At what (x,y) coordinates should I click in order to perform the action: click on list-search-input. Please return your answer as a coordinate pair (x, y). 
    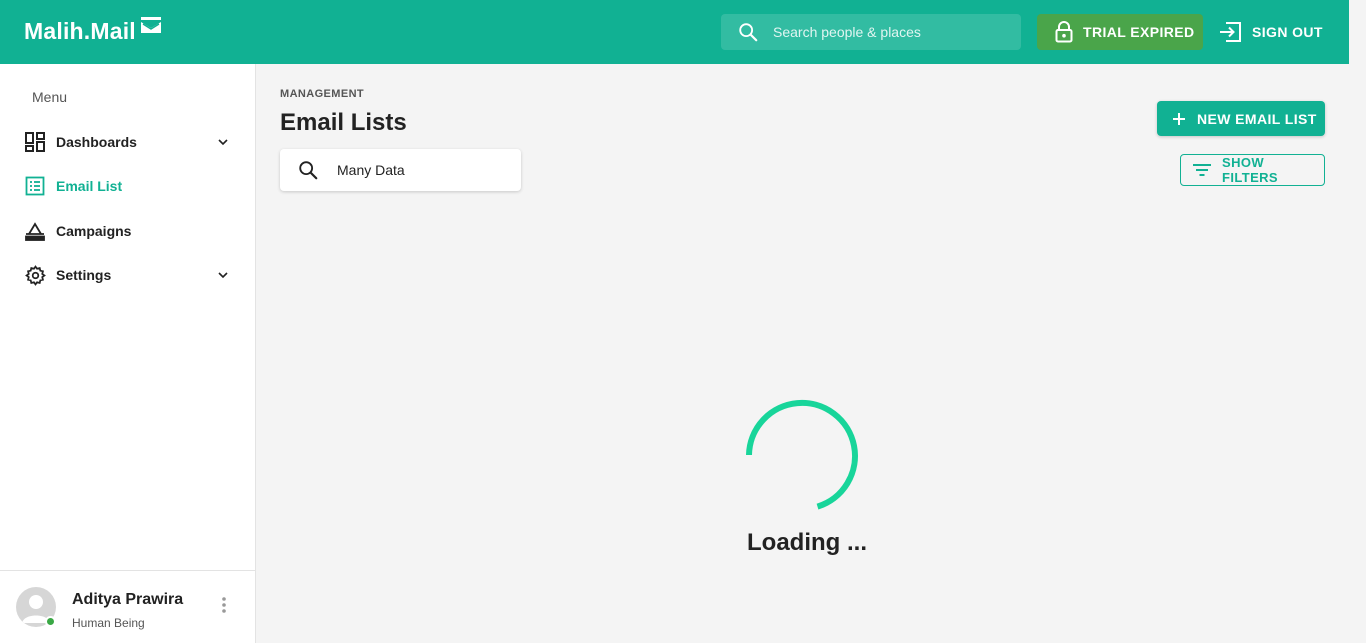
    Looking at the image, I should click on (422, 170).